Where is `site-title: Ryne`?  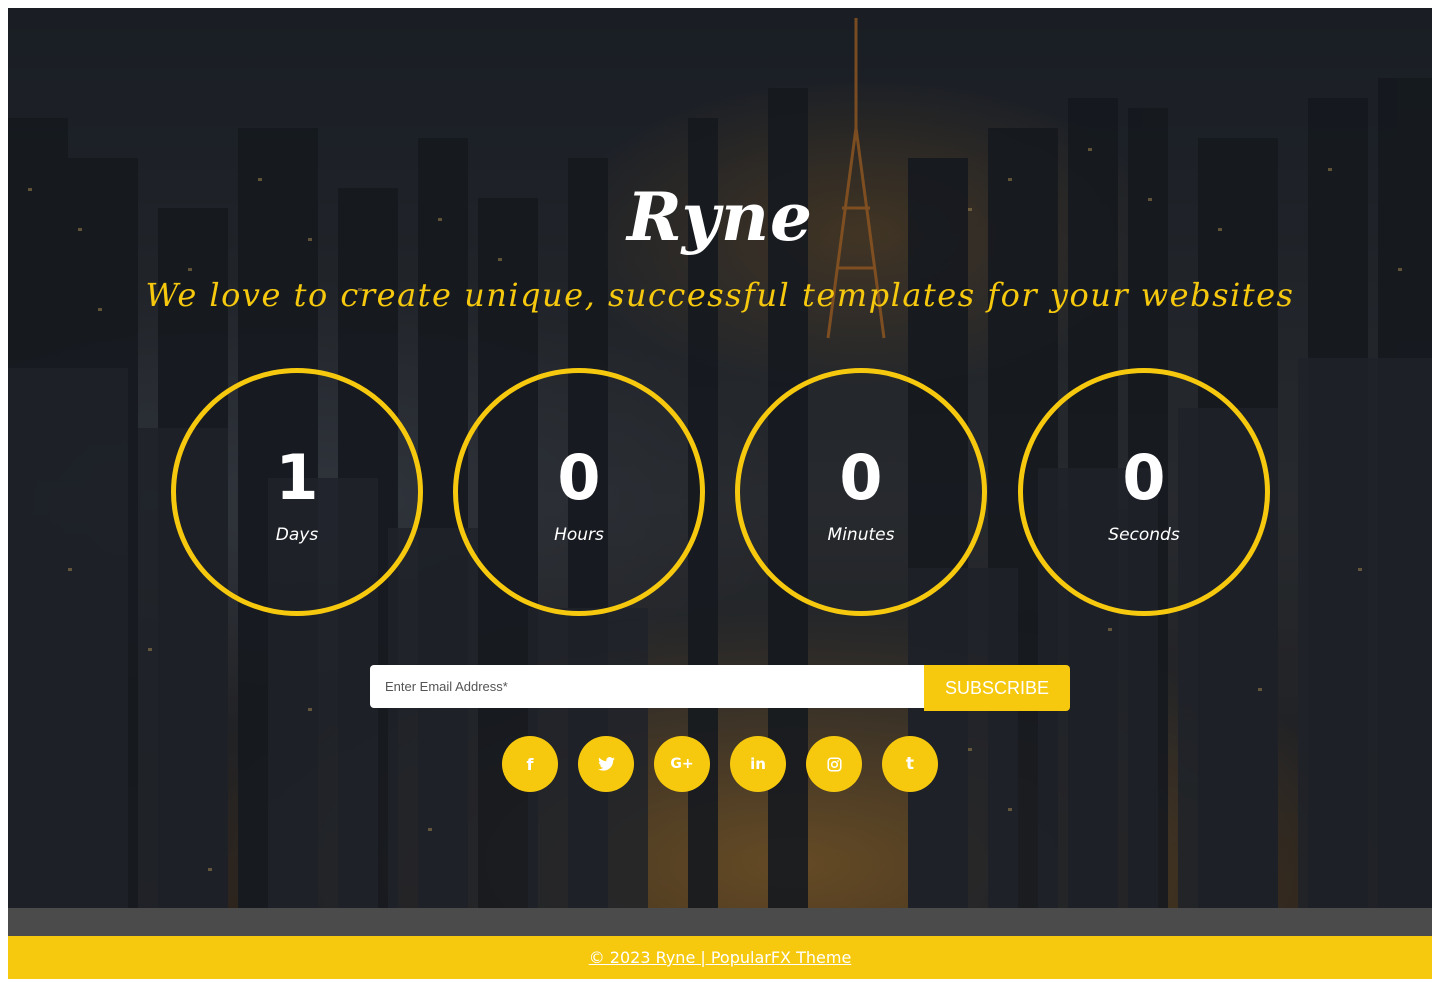 site-title: Ryne is located at coordinates (719, 217).